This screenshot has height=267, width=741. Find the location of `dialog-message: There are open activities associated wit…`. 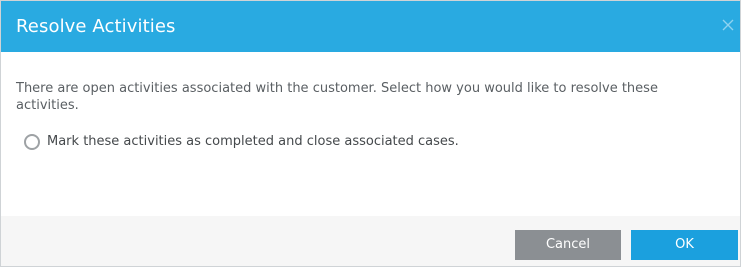

dialog-message: There are open activities associated wit… is located at coordinates (337, 97).